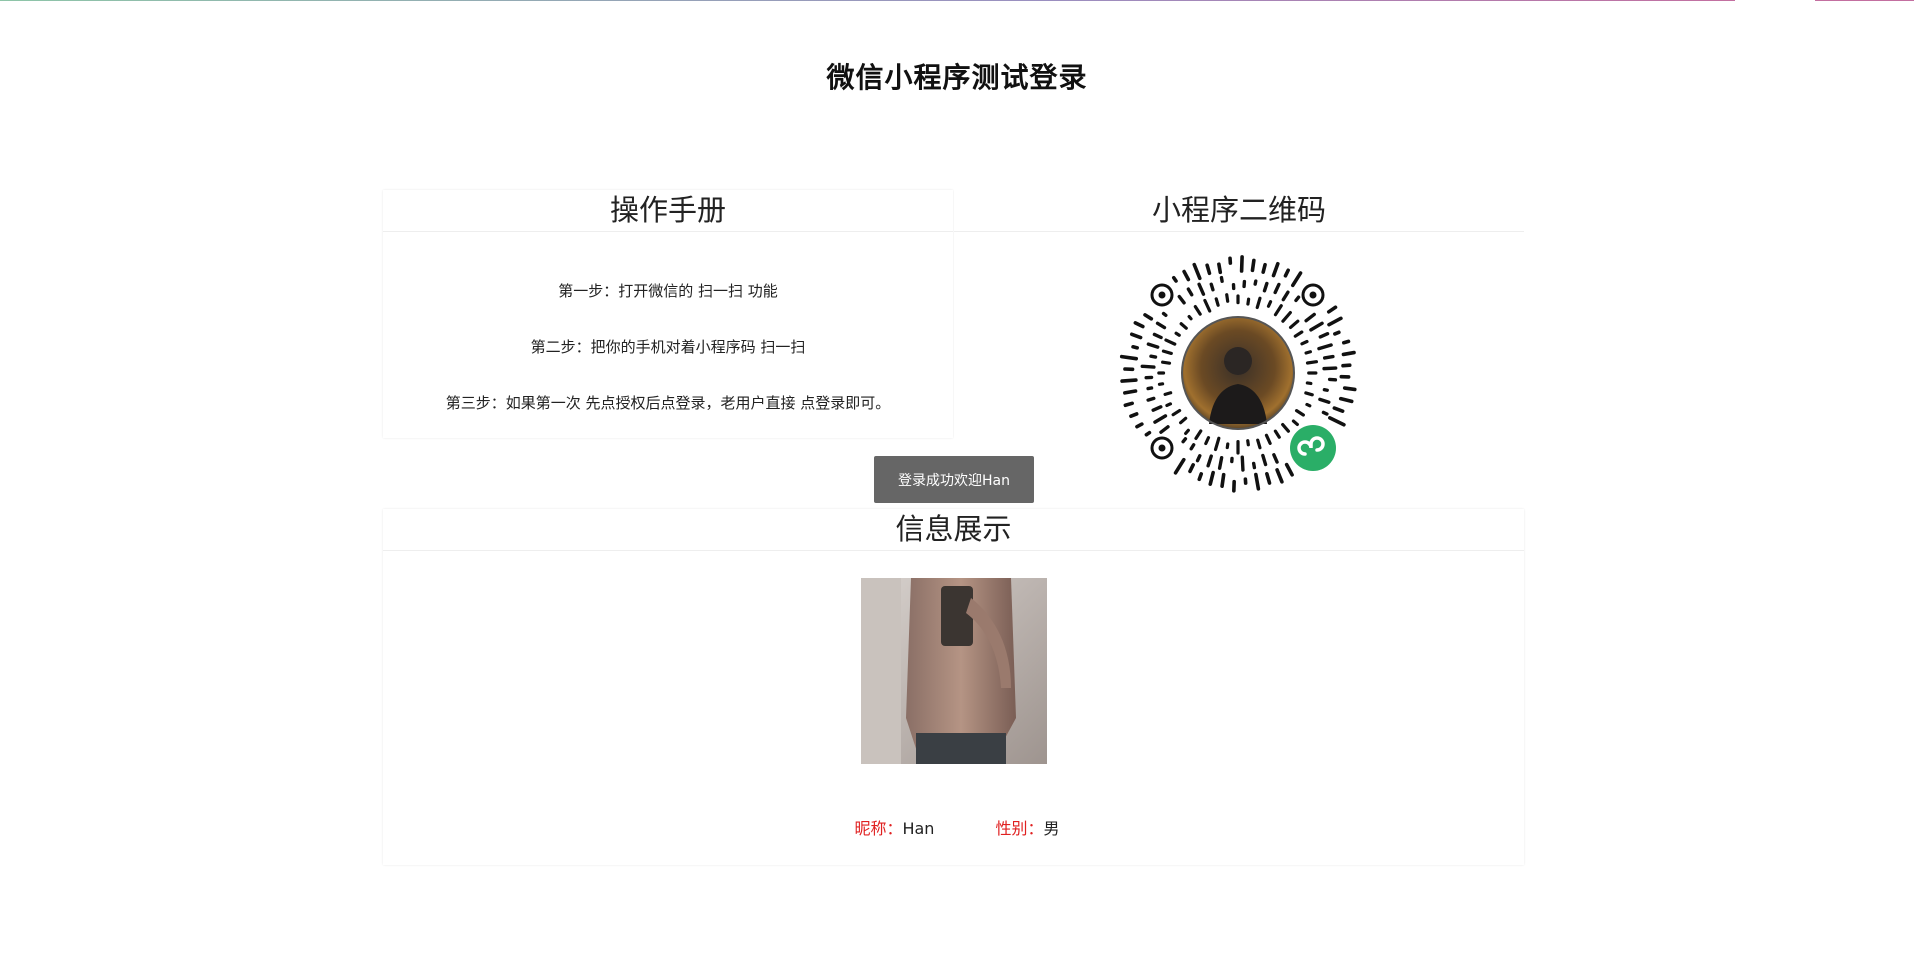 This screenshot has height=956, width=1914. What do you see at coordinates (1028, 827) in the screenshot?
I see `gender-group: 性别：男` at bounding box center [1028, 827].